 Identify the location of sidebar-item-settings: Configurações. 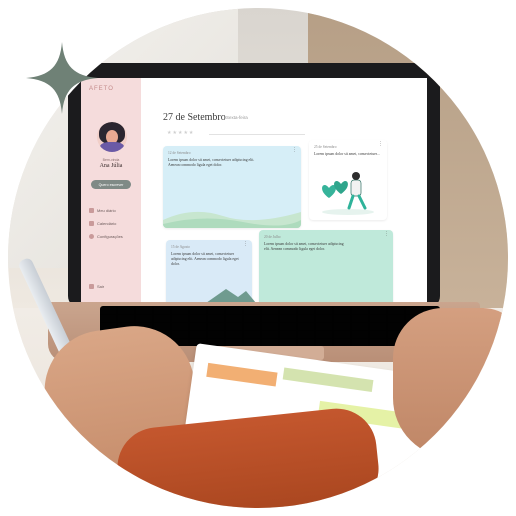
(106, 236).